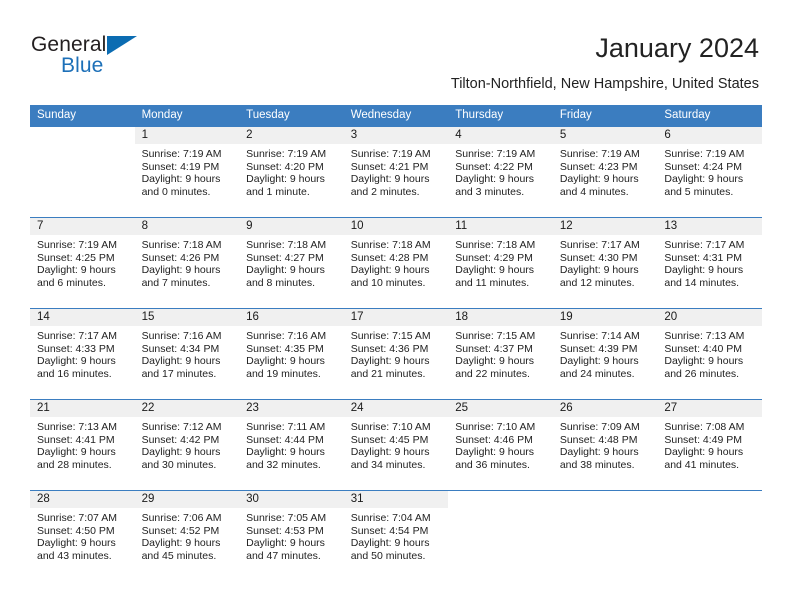 The image size is (792, 612). What do you see at coordinates (500, 116) in the screenshot?
I see `weekday-header-thursday: Thursday` at bounding box center [500, 116].